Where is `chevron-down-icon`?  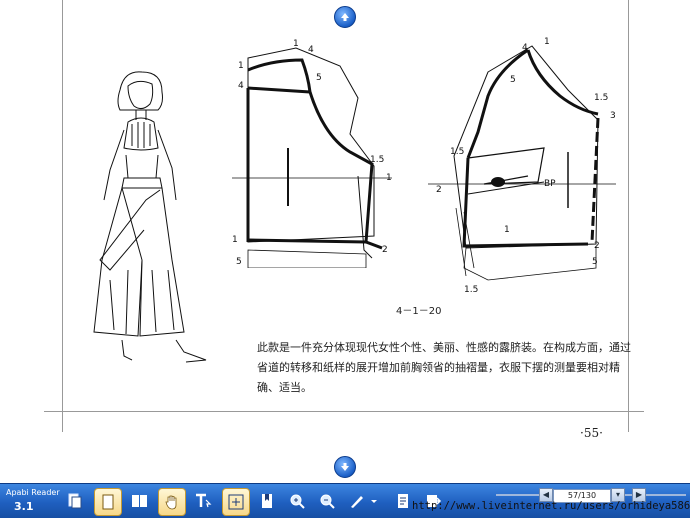
chevron-down-icon is located at coordinates (374, 501).